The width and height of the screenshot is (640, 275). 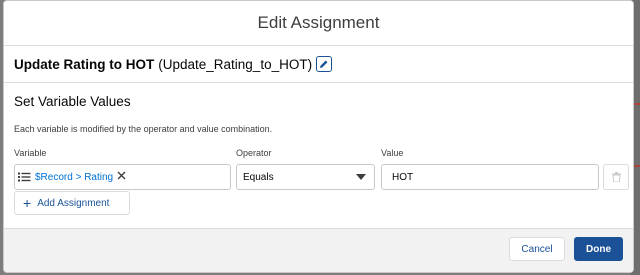 What do you see at coordinates (84, 64) in the screenshot?
I see `element-label: Update Rating to HOT` at bounding box center [84, 64].